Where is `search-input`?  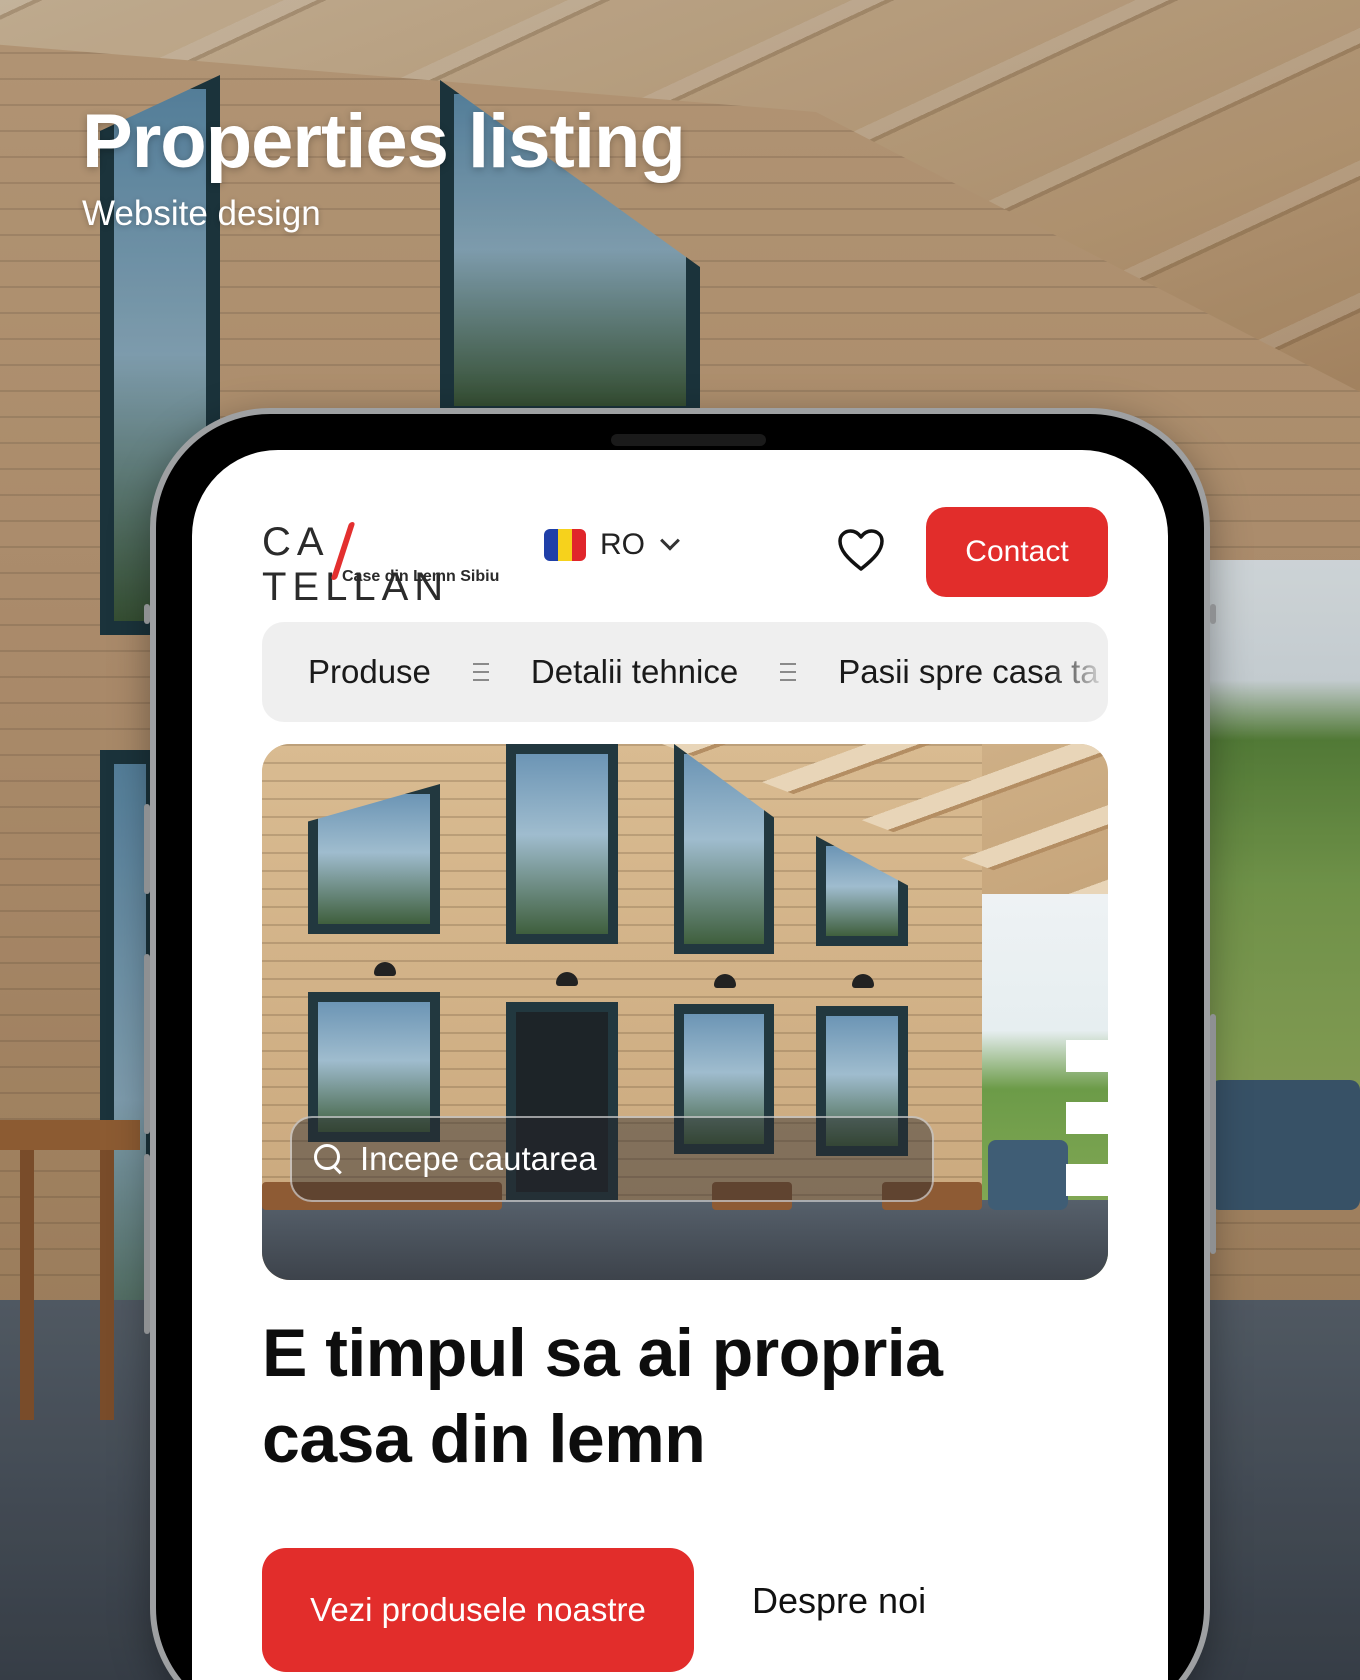 search-input is located at coordinates (620, 1159).